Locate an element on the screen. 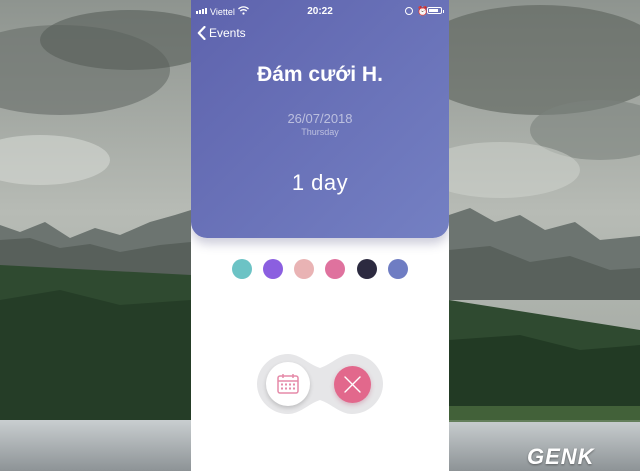 The width and height of the screenshot is (640, 471). event-countdown: 1 day is located at coordinates (320, 182).